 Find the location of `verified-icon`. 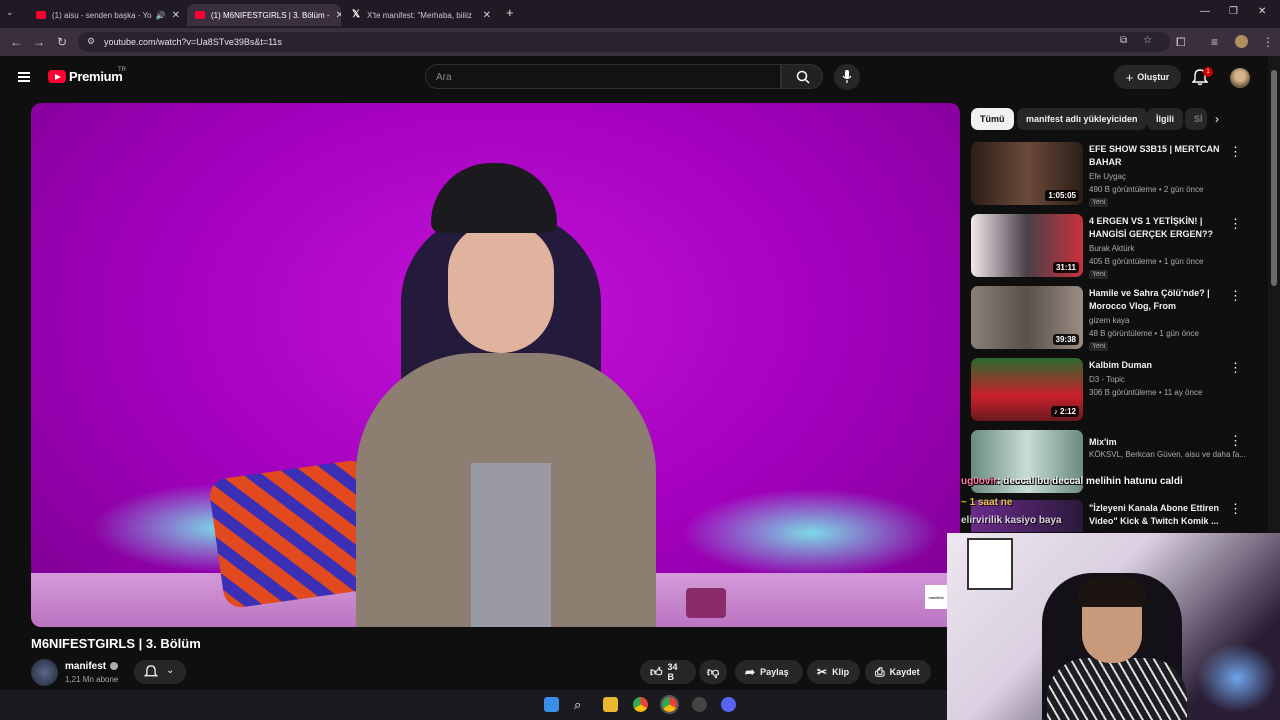

verified-icon is located at coordinates (114, 666).